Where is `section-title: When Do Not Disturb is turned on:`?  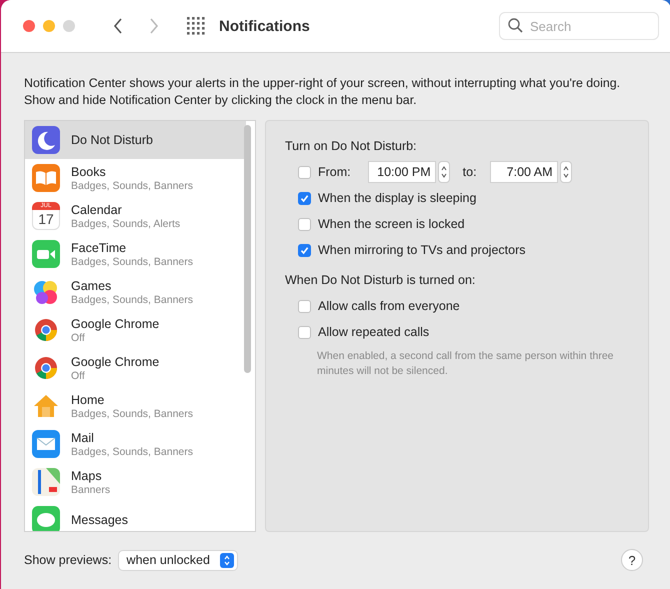 section-title: When Do Not Disturb is turned on: is located at coordinates (380, 280).